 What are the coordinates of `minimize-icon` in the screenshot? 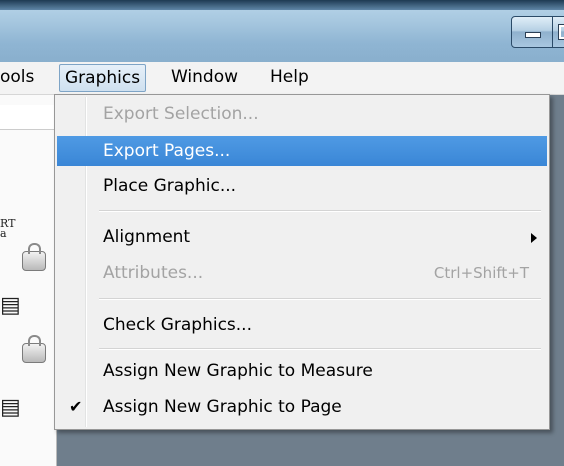 It's located at (533, 35).